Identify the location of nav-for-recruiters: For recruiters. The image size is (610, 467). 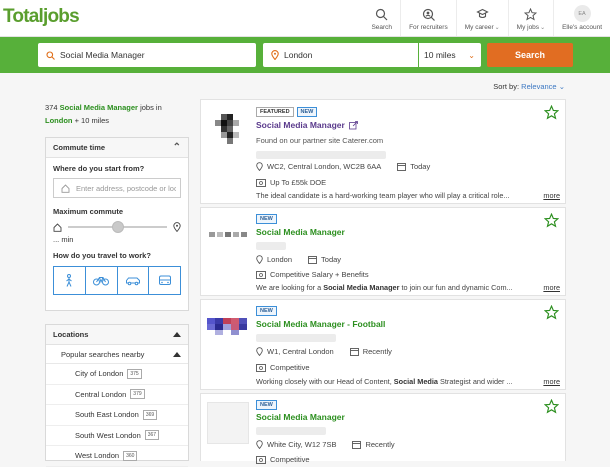
(428, 18).